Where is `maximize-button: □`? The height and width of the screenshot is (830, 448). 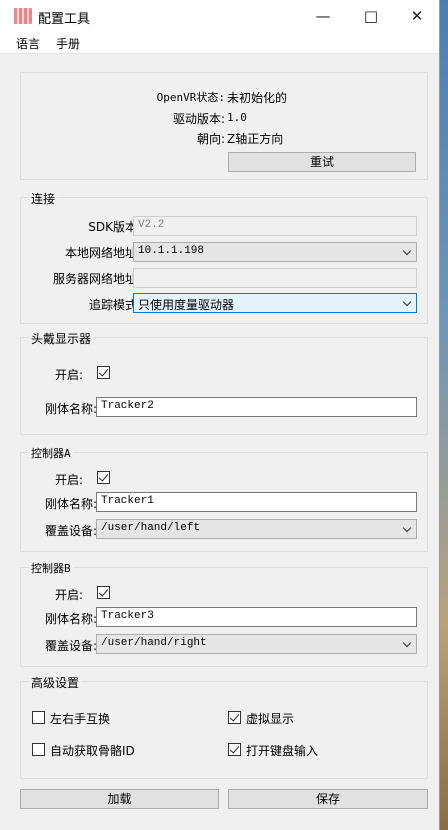
maximize-button: □ is located at coordinates (371, 16).